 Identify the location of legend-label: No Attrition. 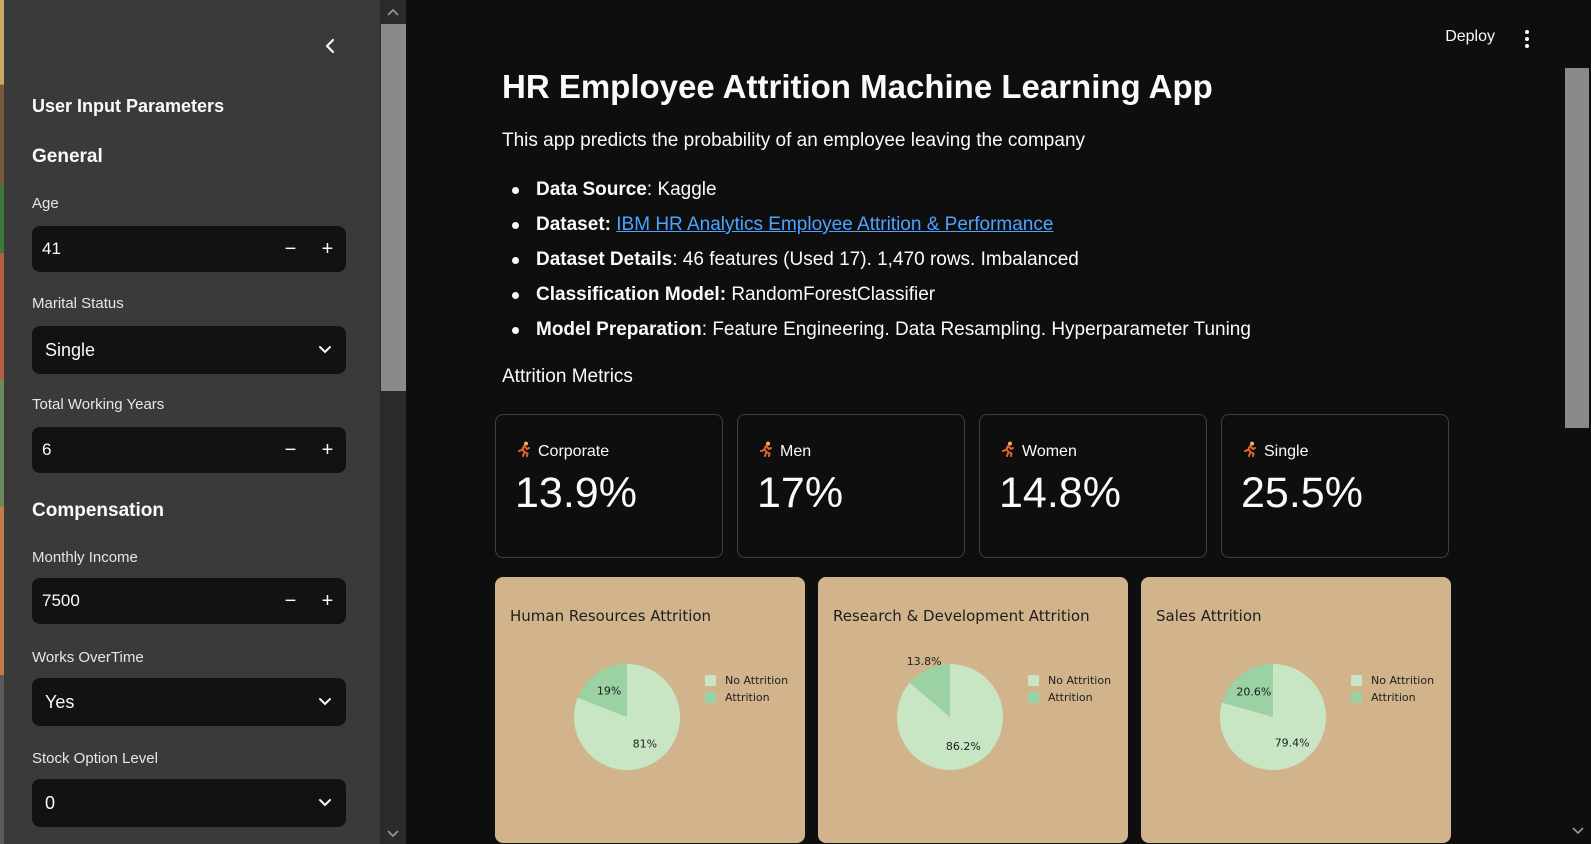
(1080, 680).